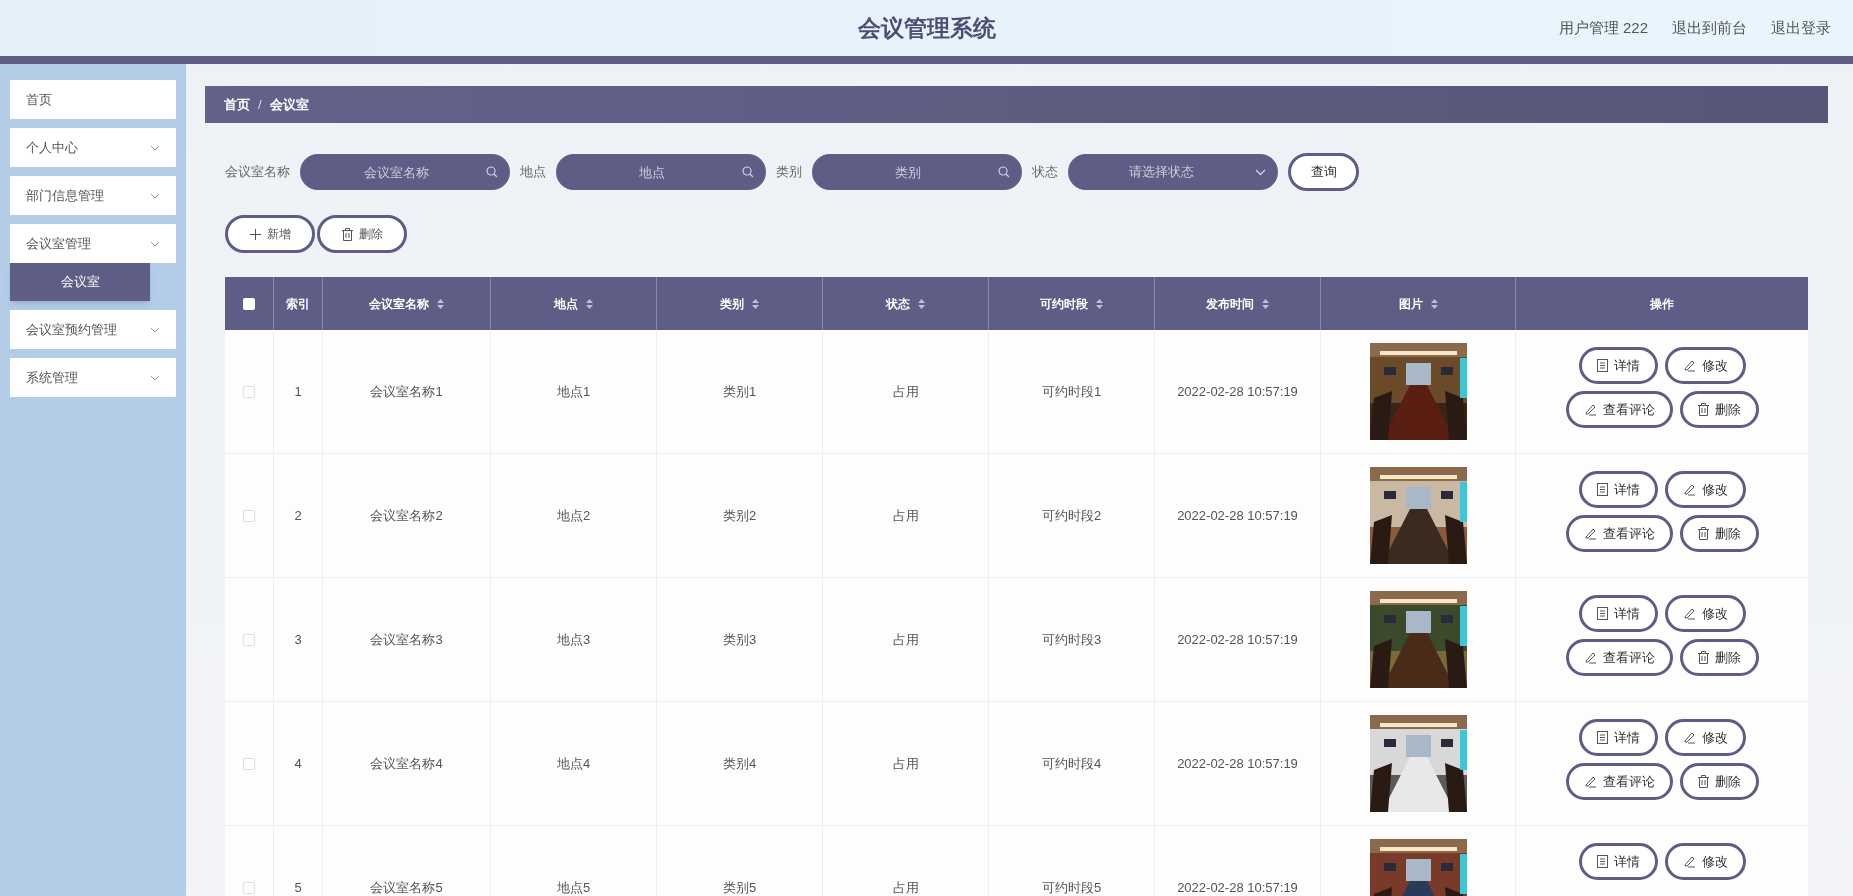 The width and height of the screenshot is (1853, 896). I want to click on table-cell-text: 类别1, so click(739, 391).